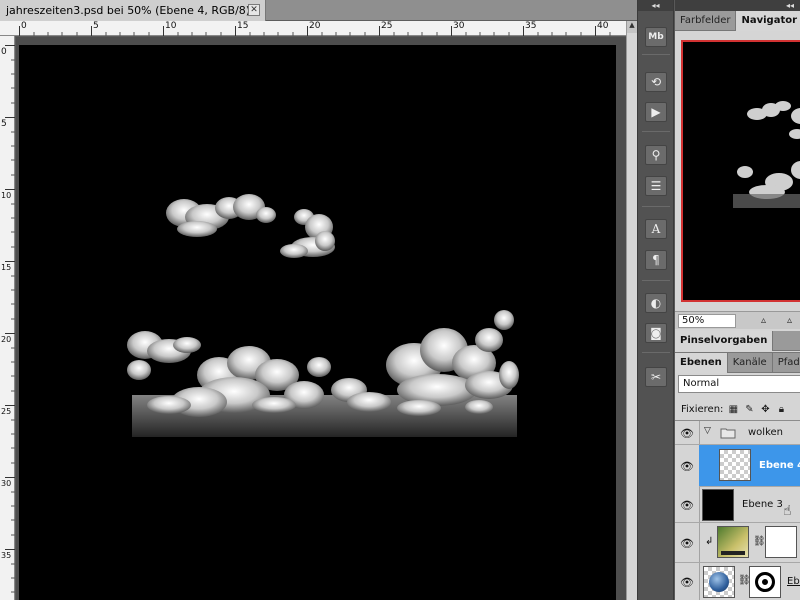 The height and width of the screenshot is (600, 800). Describe the element at coordinates (737, 505) in the screenshot. I see `layer-row: 👁︎ Ebene 3 ☝` at that location.